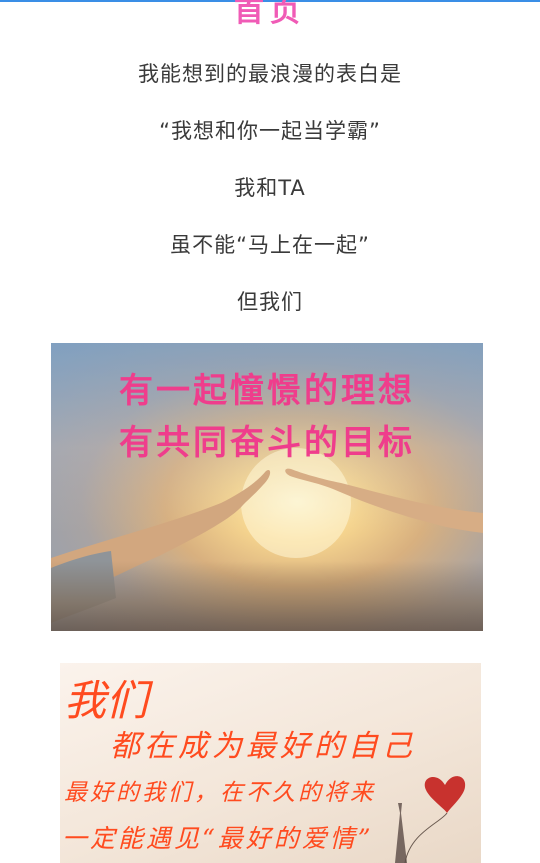 This screenshot has height=863, width=540. Describe the element at coordinates (270, 245) in the screenshot. I see `article-line-4: 虽不能“马上在一起”` at that location.